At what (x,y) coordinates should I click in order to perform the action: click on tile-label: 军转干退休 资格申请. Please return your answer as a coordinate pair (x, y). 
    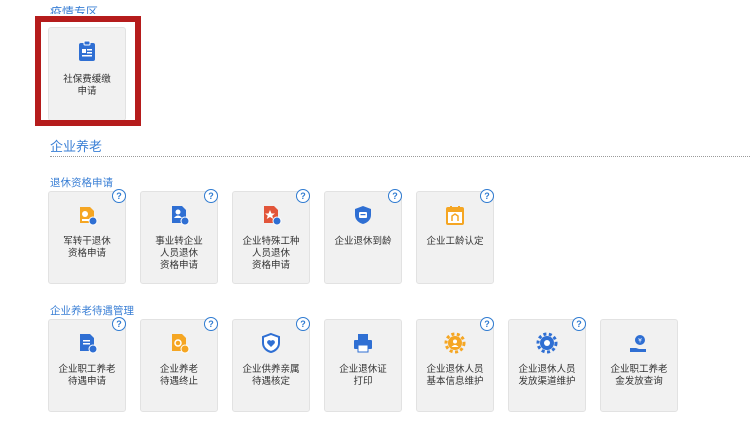
    Looking at the image, I should click on (87, 247).